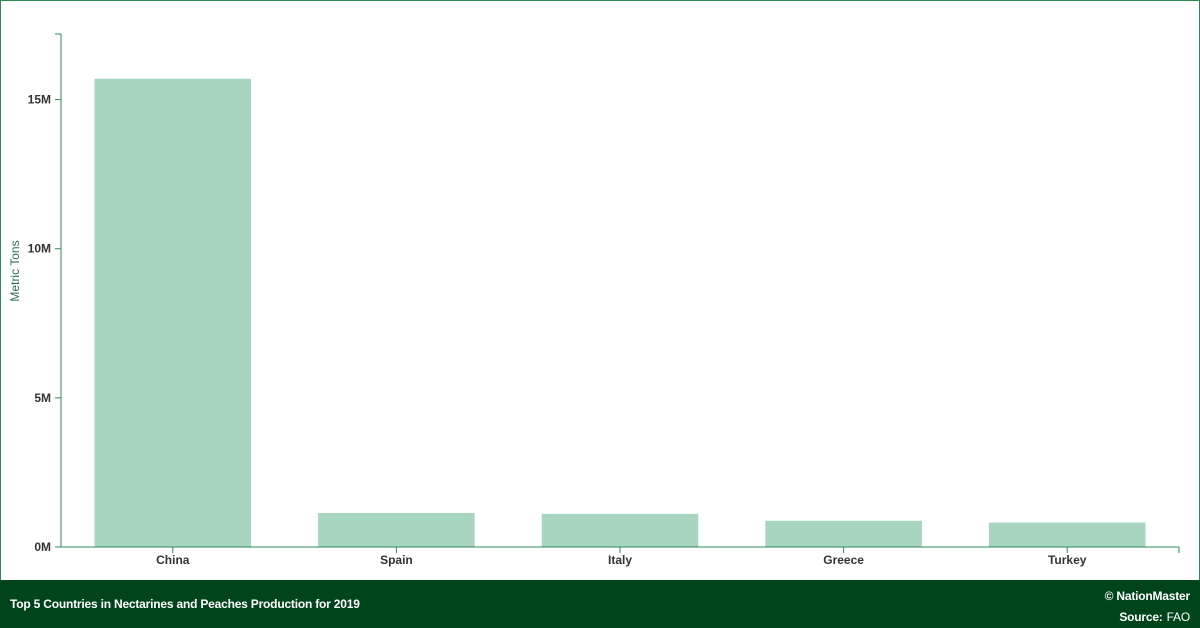  I want to click on x-tick-label: Turkey, so click(1067, 560).